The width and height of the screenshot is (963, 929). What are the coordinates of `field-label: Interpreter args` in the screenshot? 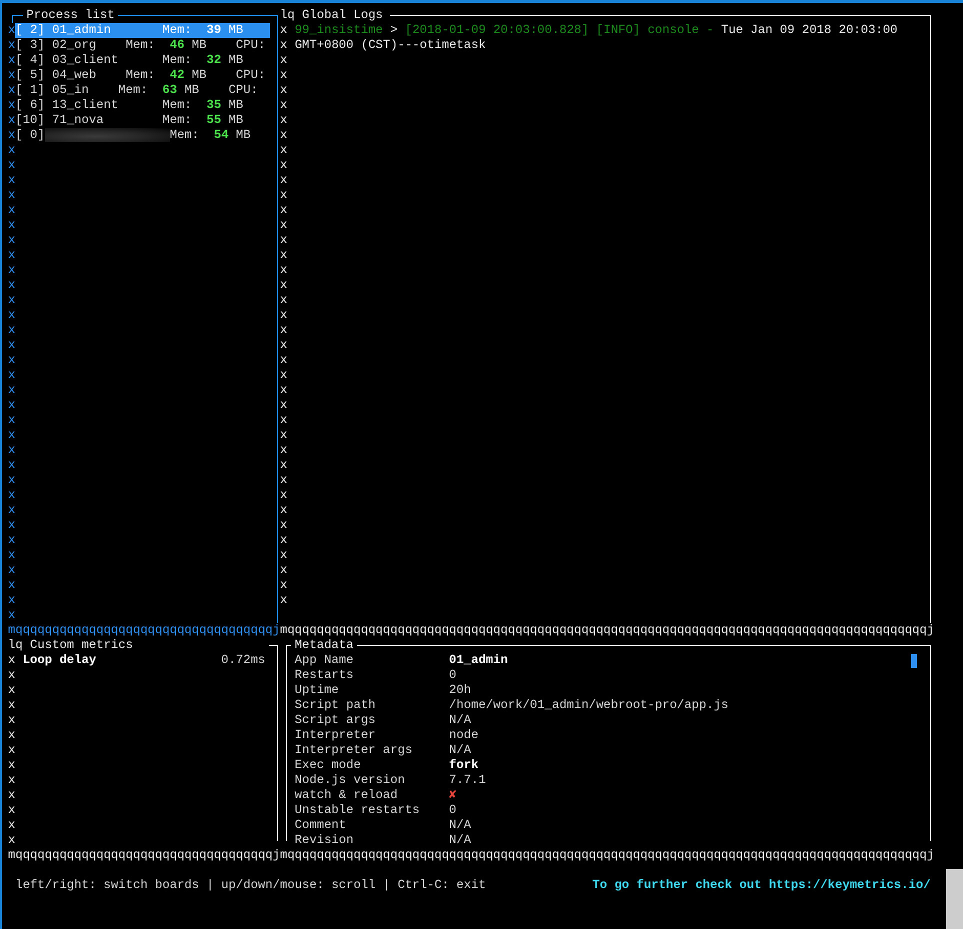 It's located at (354, 750).